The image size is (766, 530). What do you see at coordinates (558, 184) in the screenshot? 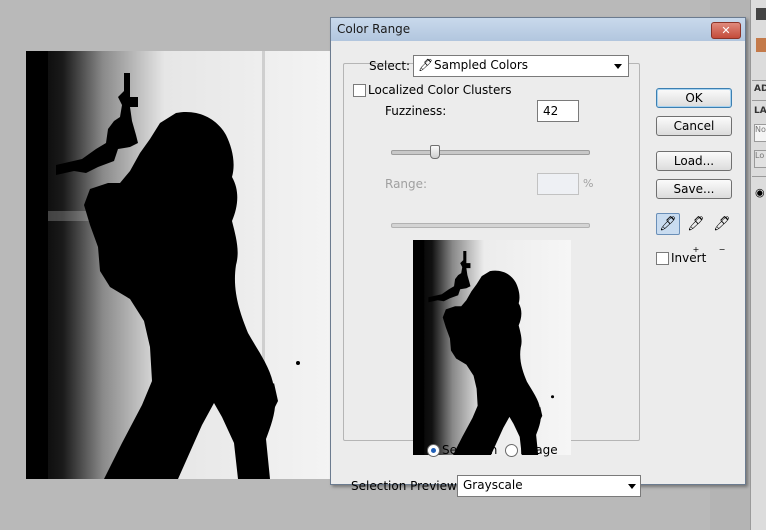
I see `range-input` at bounding box center [558, 184].